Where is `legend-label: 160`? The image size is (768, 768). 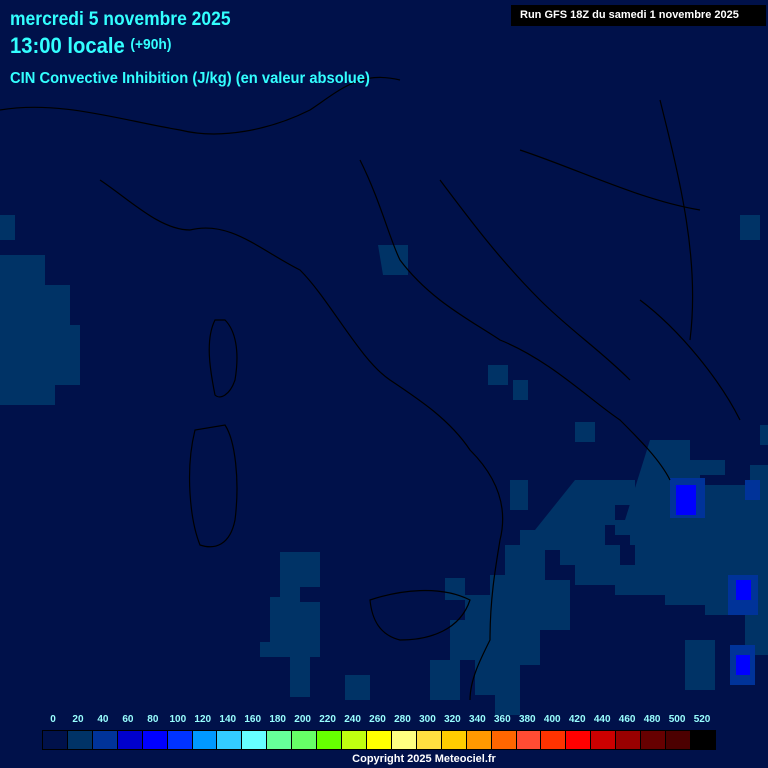
legend-label: 160 is located at coordinates (253, 719).